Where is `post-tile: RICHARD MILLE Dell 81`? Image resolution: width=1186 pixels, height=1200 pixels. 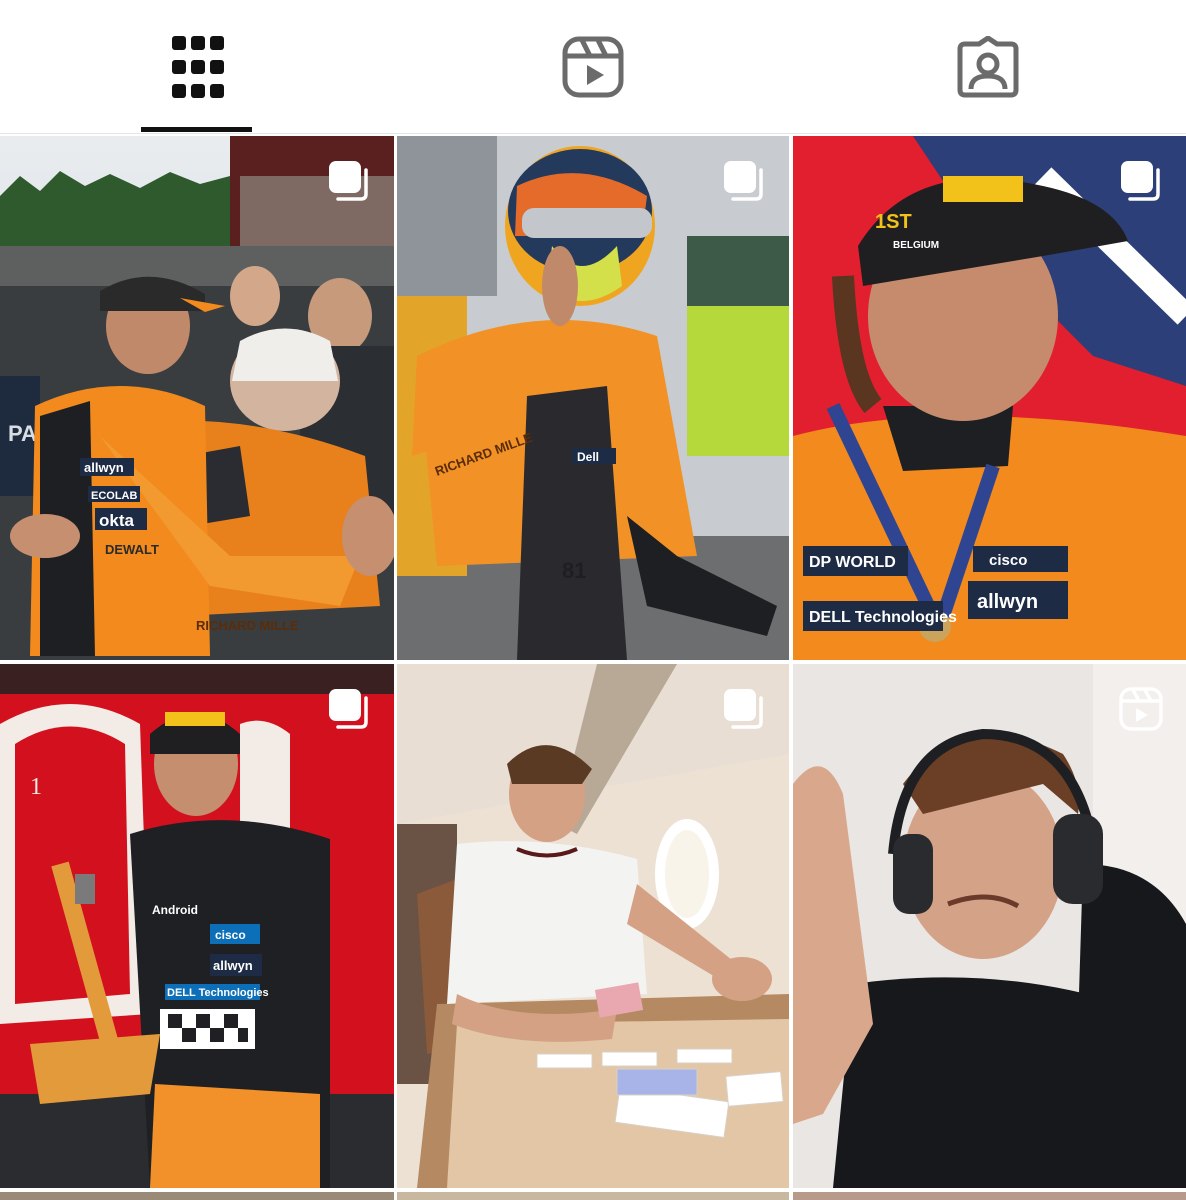 post-tile: RICHARD MILLE Dell 81 is located at coordinates (593, 398).